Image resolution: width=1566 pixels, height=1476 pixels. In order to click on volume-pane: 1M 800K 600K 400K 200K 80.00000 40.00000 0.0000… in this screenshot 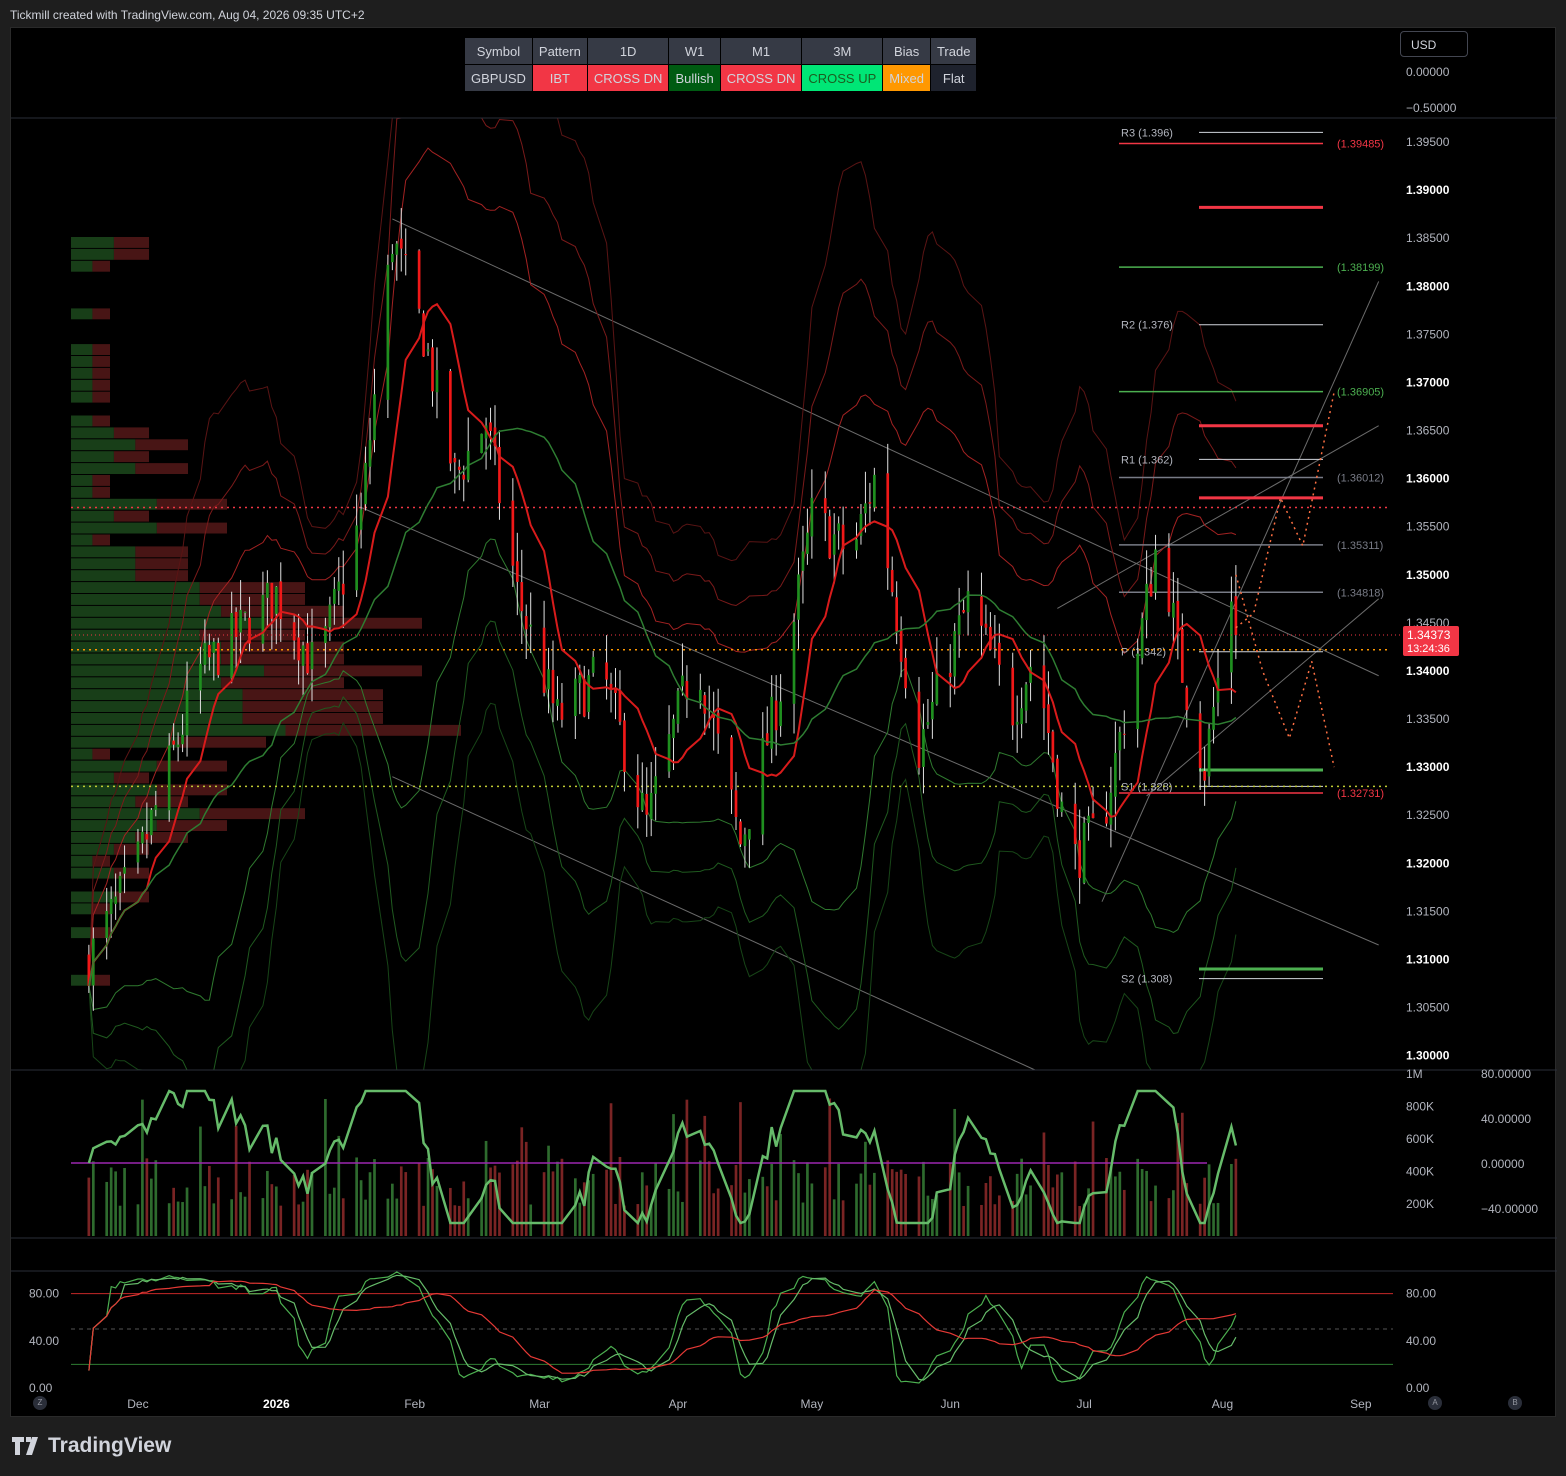, I will do `click(804, 1151)`.